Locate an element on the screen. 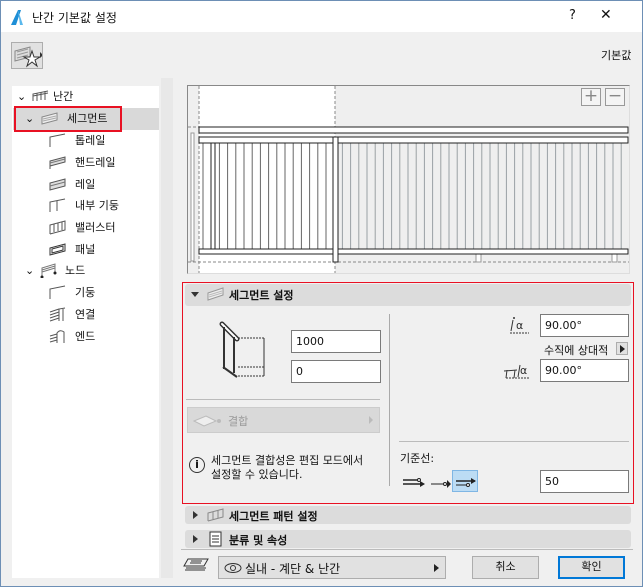 The width and height of the screenshot is (643, 587). layer-dropdown: 실내 - 계단 & 난간 is located at coordinates (332, 567).